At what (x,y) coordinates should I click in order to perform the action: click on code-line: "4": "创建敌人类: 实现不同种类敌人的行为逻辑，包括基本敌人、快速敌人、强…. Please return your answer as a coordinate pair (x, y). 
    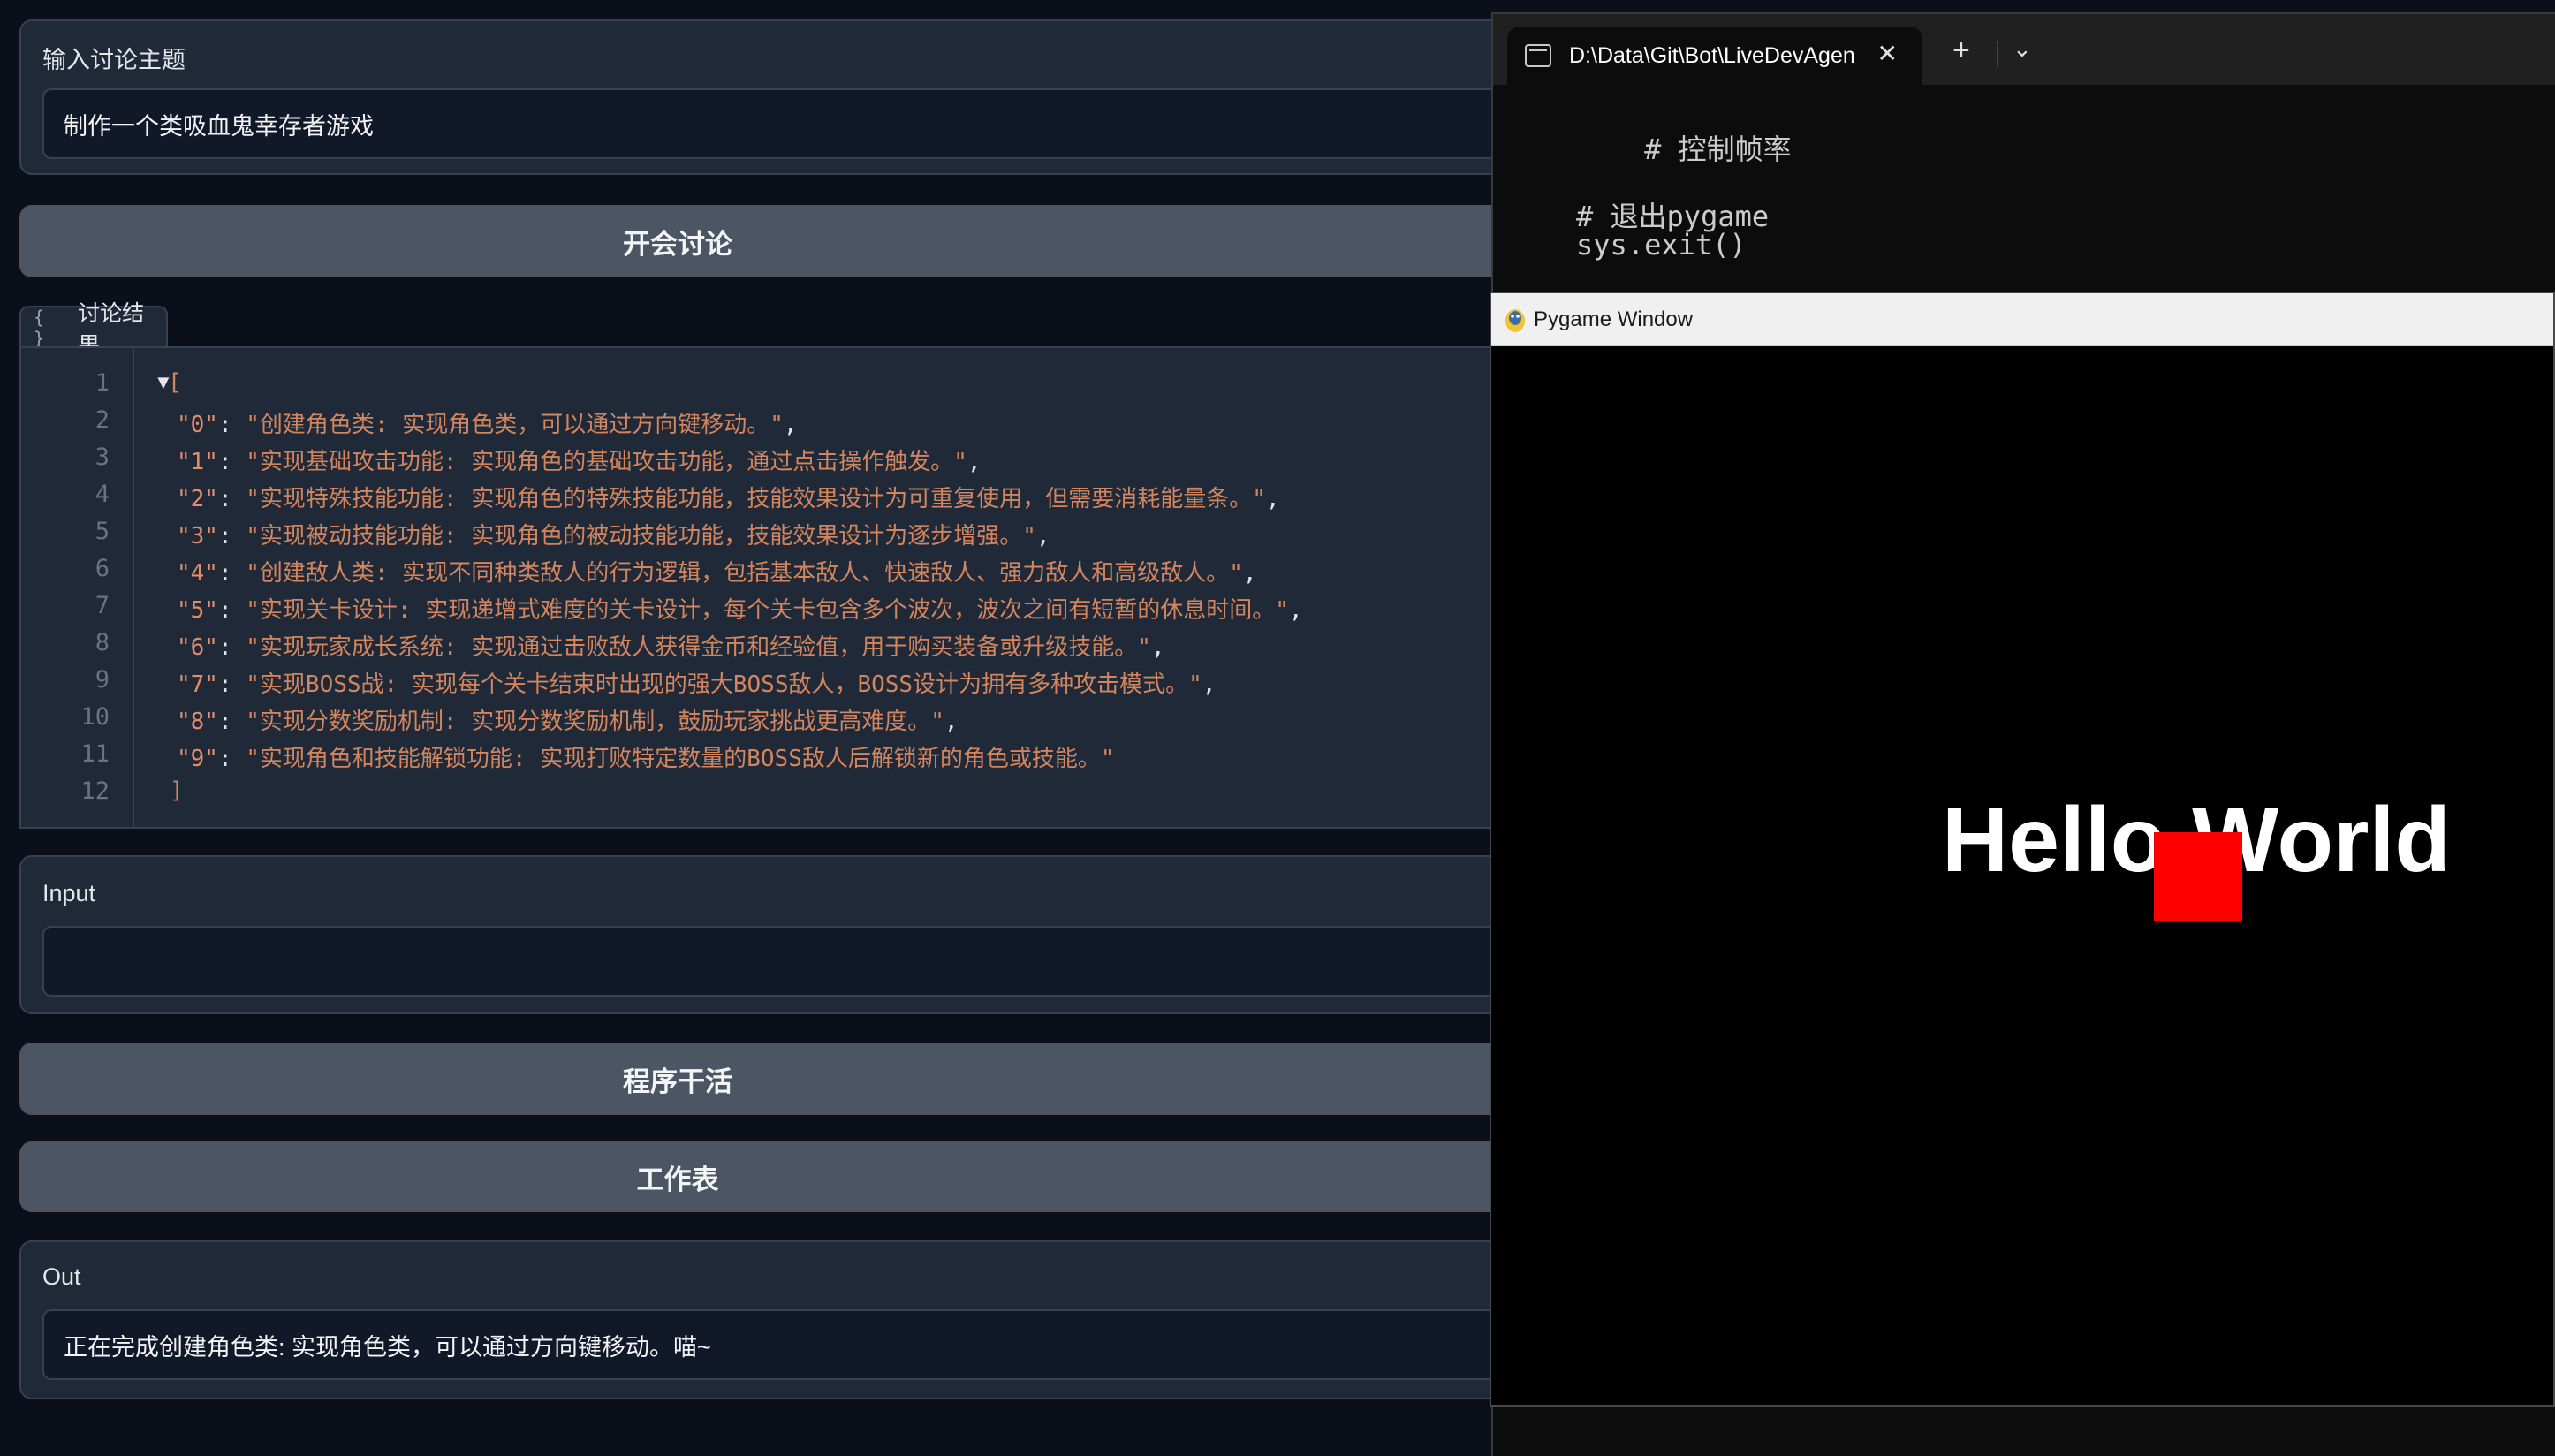
    Looking at the image, I should click on (717, 573).